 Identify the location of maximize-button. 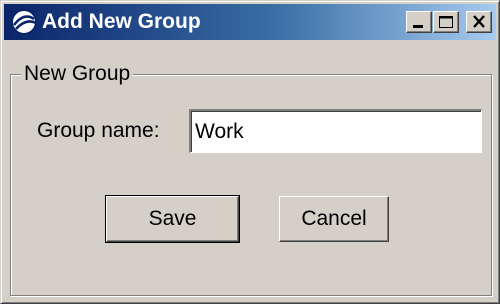
(446, 22).